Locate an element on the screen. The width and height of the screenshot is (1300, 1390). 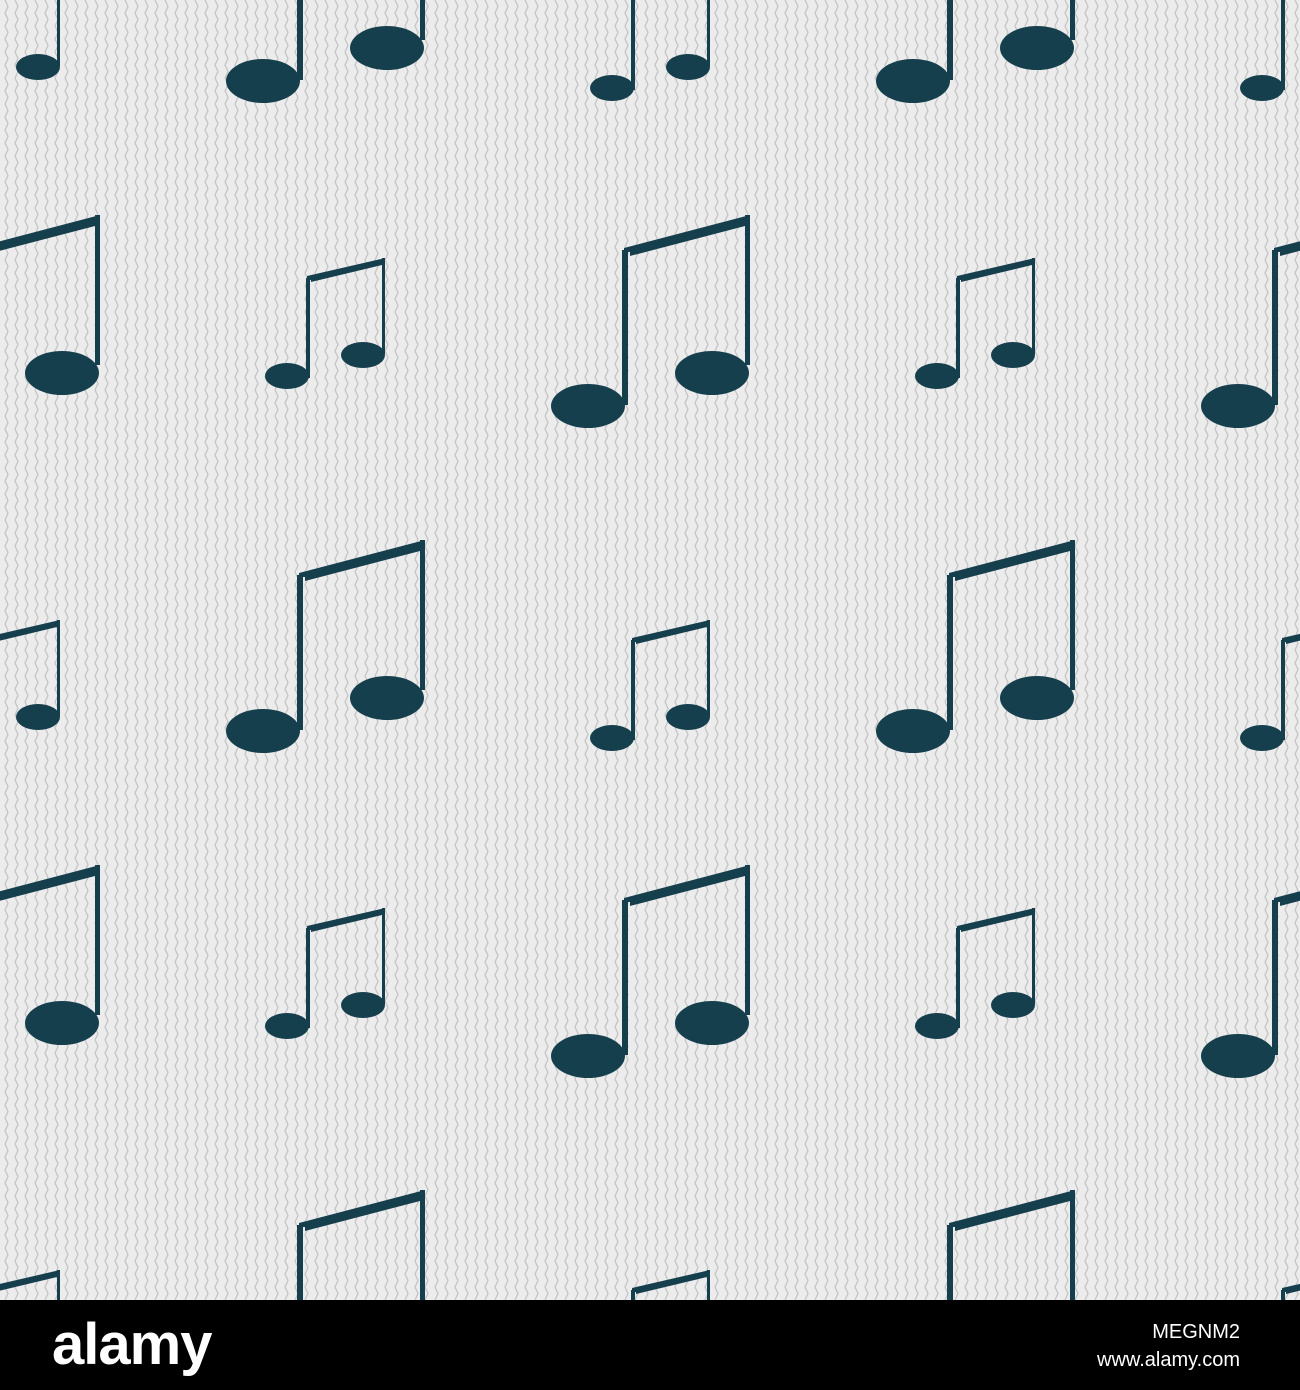
stock-image-id: MEGNM2 is located at coordinates (1196, 1332).